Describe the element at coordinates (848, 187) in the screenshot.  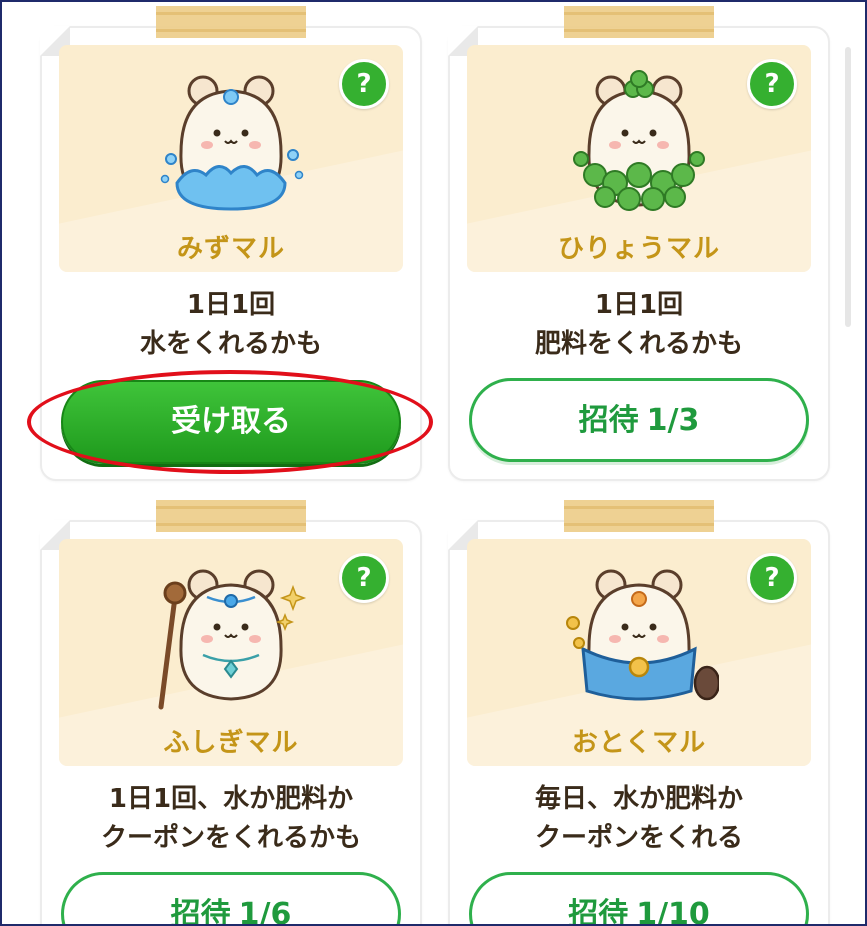
I see `scrollbar-thumb` at that location.